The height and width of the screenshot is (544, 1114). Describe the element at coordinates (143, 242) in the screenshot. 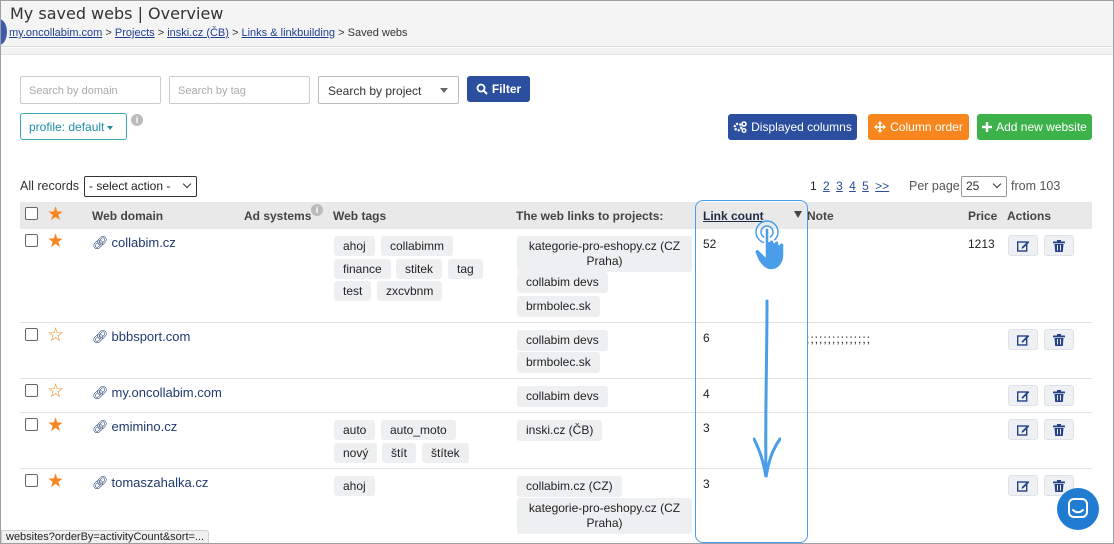

I see `web-domain-text: collabim.cz` at that location.